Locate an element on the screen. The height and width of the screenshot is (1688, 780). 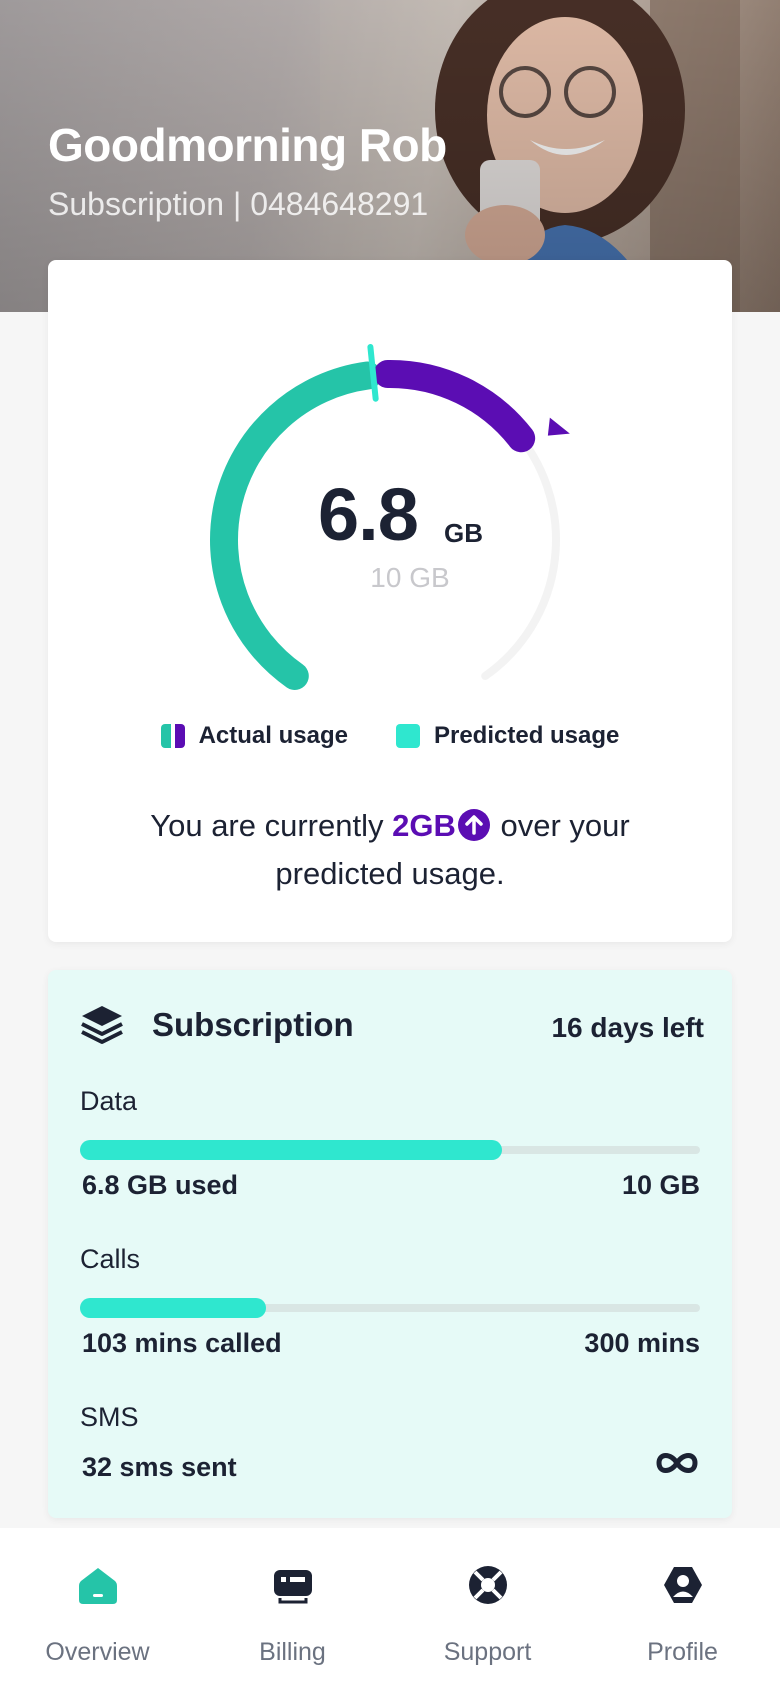
calls-progress-fill is located at coordinates (173, 1308).